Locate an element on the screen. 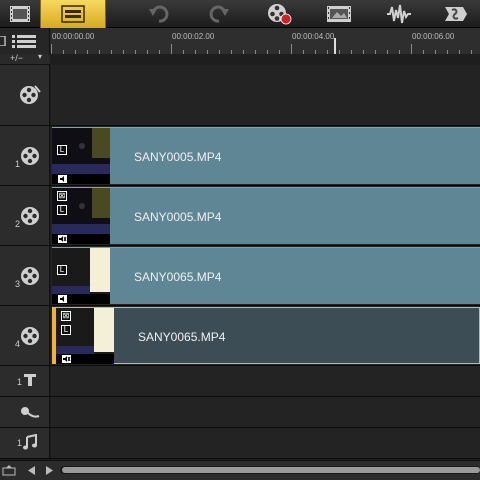 The image size is (480, 480). video-clip-selected: ⊠ L SANY0065.MP4 is located at coordinates (266, 335).